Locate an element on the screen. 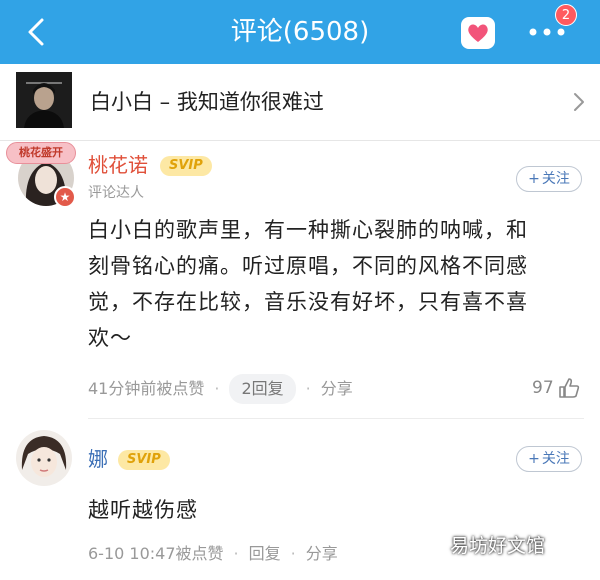 The height and width of the screenshot is (580, 600). song-row: 白小白 – 我知道你很难过 is located at coordinates (300, 102).